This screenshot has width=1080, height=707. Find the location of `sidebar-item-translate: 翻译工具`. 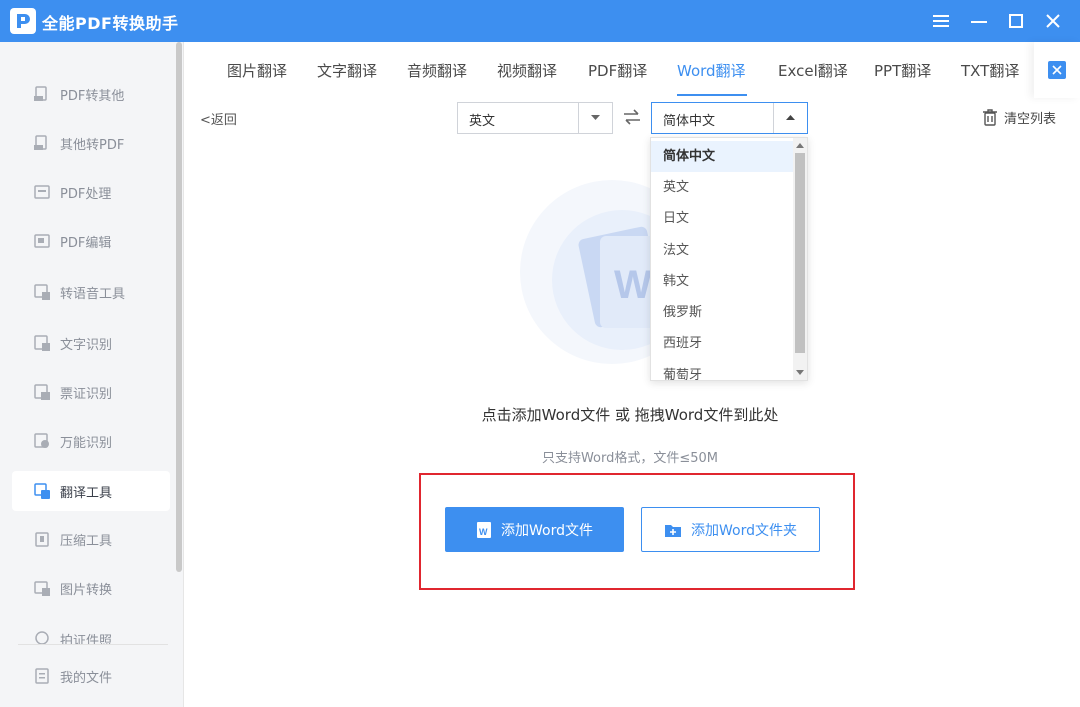

sidebar-item-translate: 翻译工具 is located at coordinates (91, 491).